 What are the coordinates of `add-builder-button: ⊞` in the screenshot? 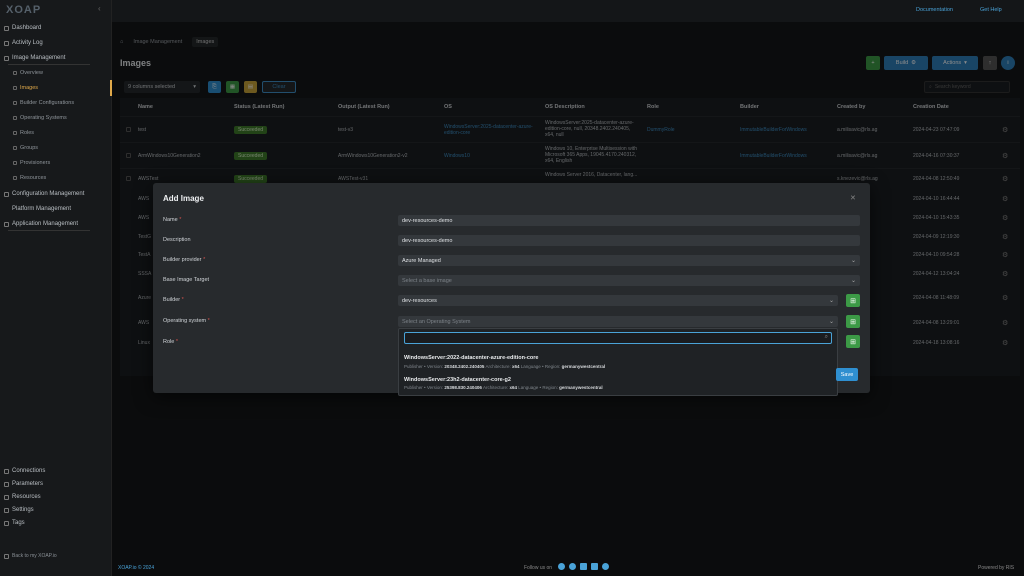 It's located at (853, 300).